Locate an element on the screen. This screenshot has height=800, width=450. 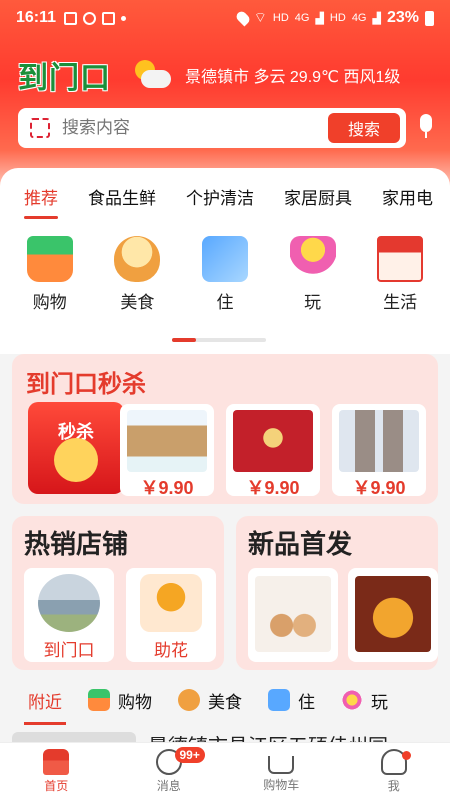
category-play: 玩 is located at coordinates (313, 274).